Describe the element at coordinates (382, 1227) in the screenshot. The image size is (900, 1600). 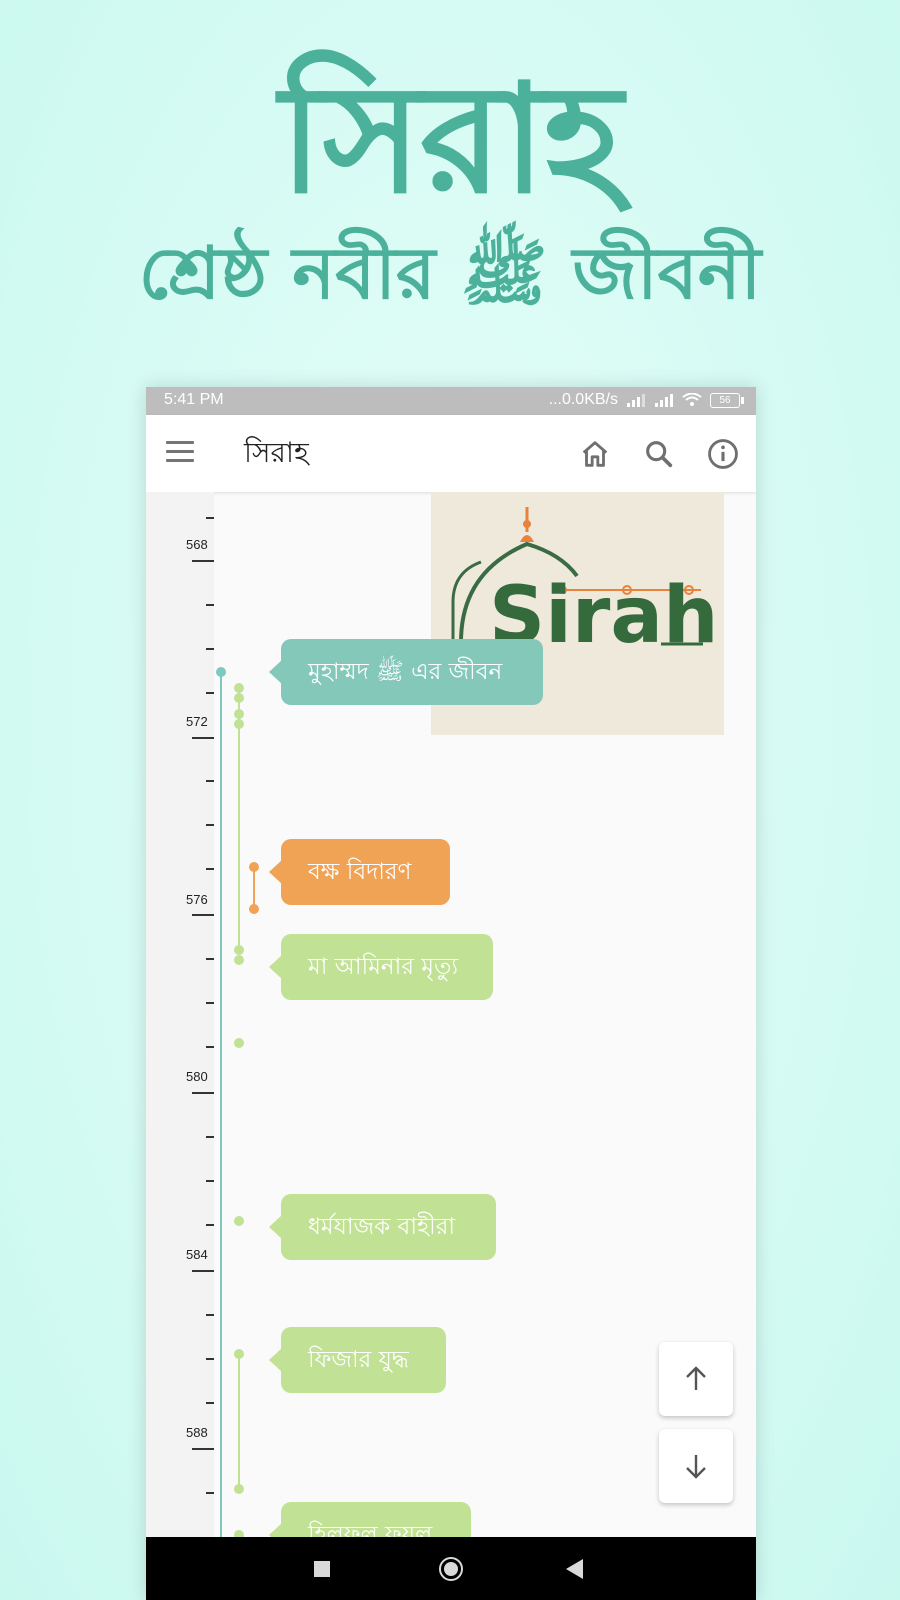
I see `event-bubble-bahira: ধর্মযাজক বাহীরা` at that location.